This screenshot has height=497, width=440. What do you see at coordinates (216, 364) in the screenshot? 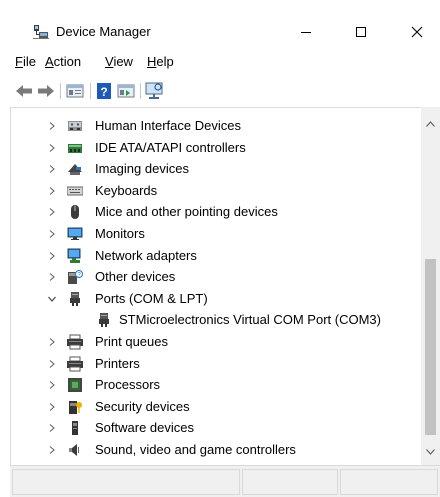
I see `tree-category-item: Printers` at bounding box center [216, 364].